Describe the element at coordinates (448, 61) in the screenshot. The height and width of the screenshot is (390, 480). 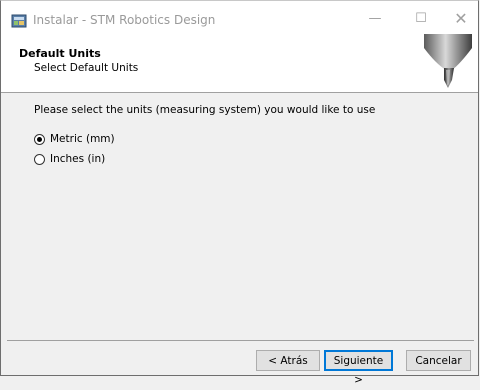
I see `cutting-tool-icon` at that location.